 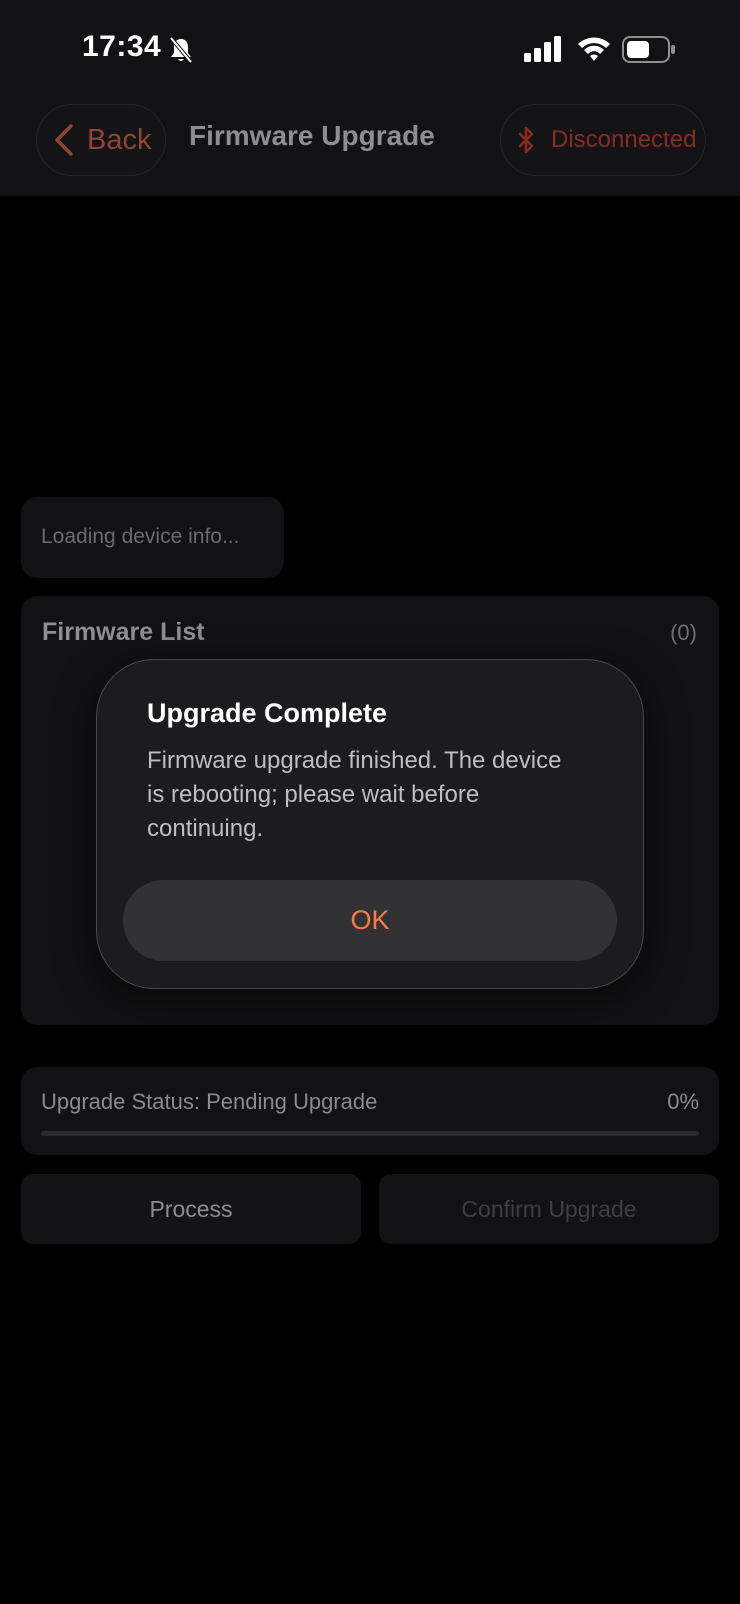 I want to click on back-button: Back, so click(x=101, y=140).